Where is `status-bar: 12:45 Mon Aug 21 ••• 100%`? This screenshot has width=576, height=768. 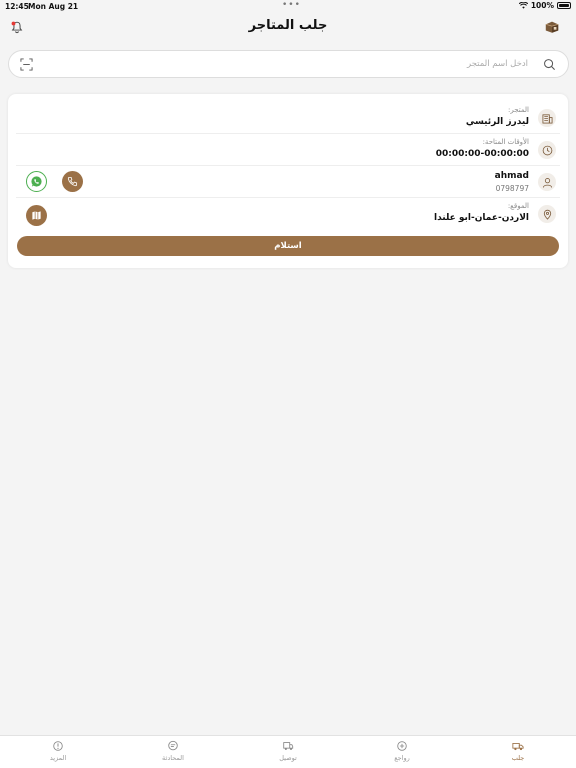
status-bar: 12:45 Mon Aug 21 ••• 100% is located at coordinates (288, 6).